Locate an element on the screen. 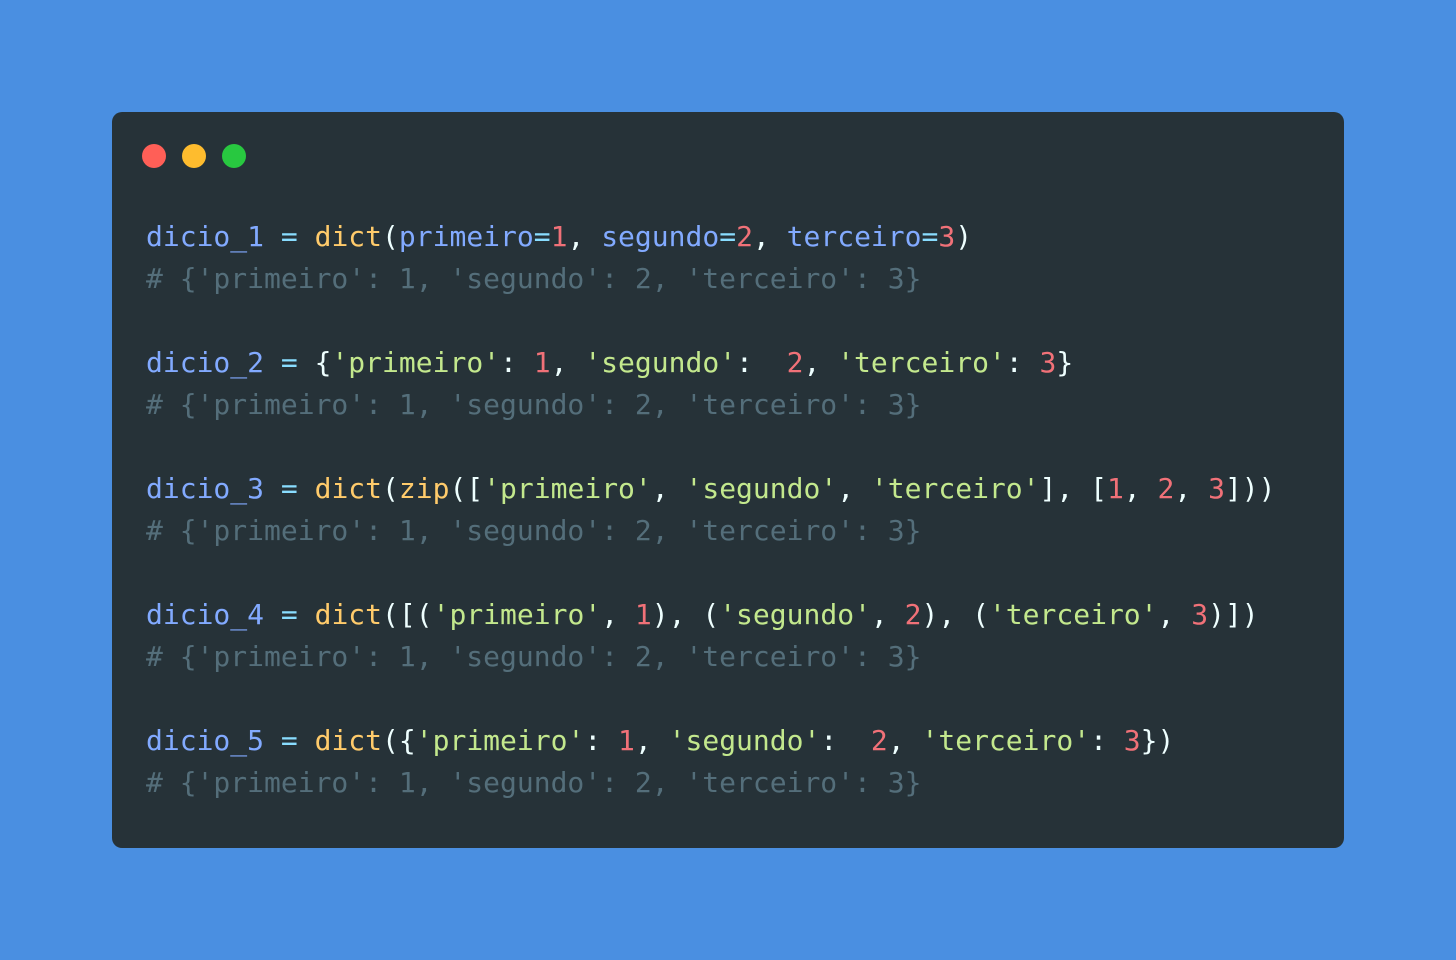  identifier-token: dicio_4 is located at coordinates (205, 614).